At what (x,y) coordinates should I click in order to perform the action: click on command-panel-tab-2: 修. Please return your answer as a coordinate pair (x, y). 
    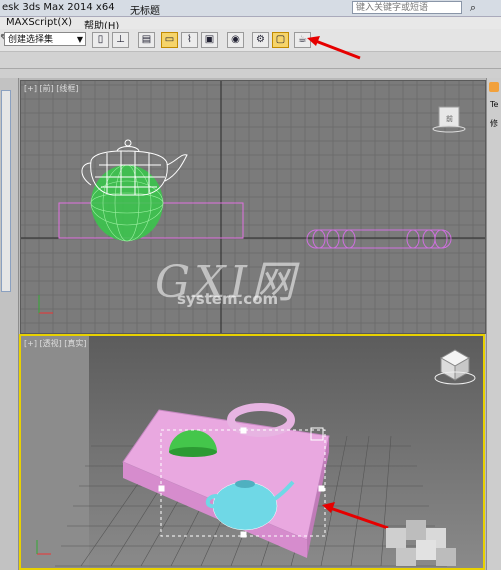
    Looking at the image, I should click on (494, 123).